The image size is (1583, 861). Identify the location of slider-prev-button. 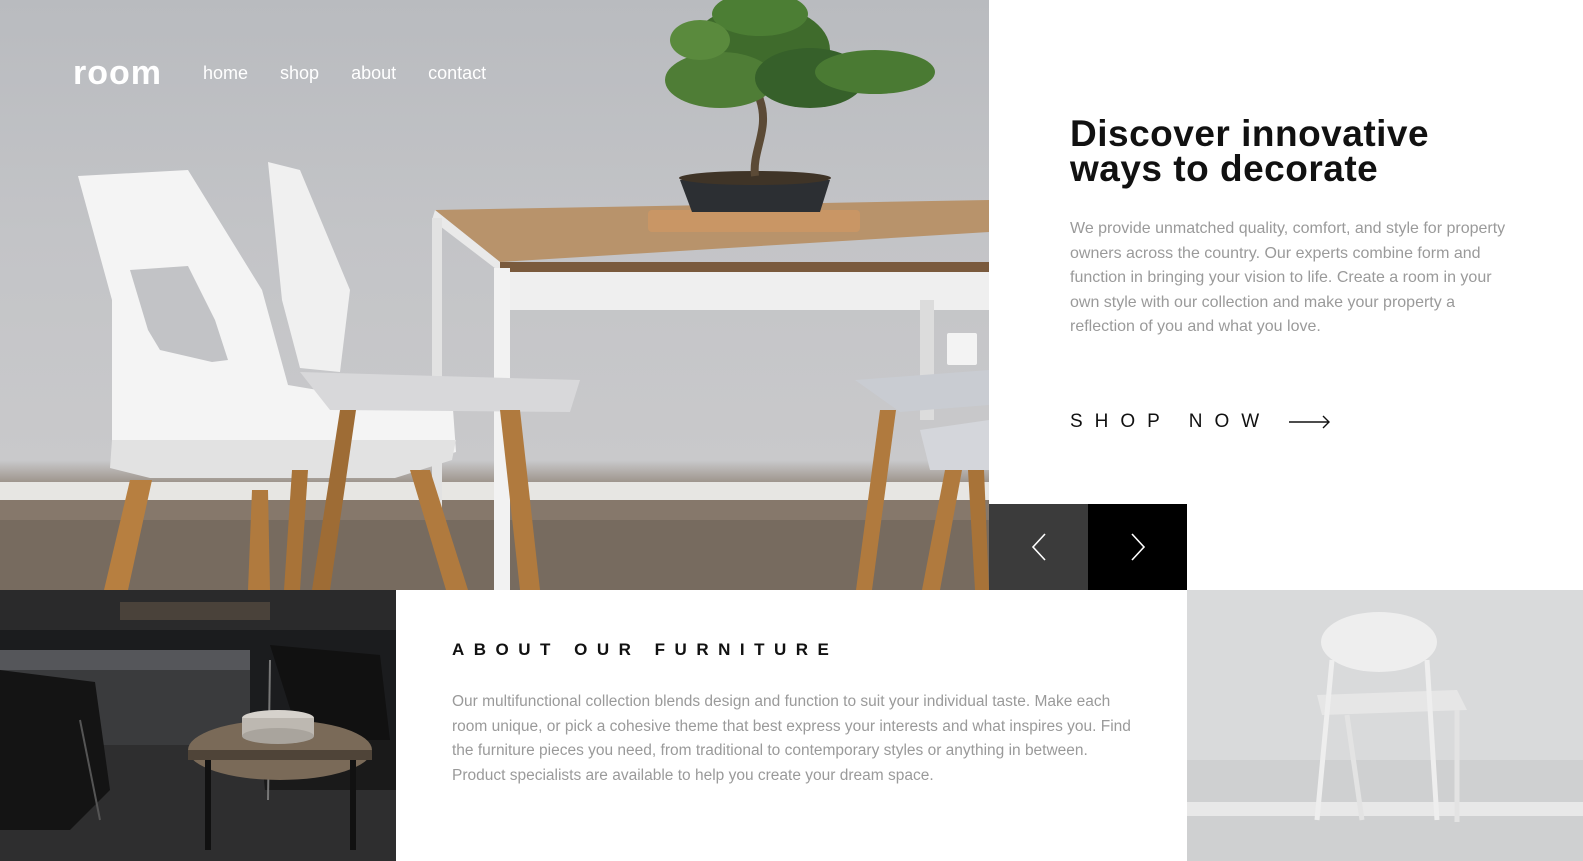
(1038, 547).